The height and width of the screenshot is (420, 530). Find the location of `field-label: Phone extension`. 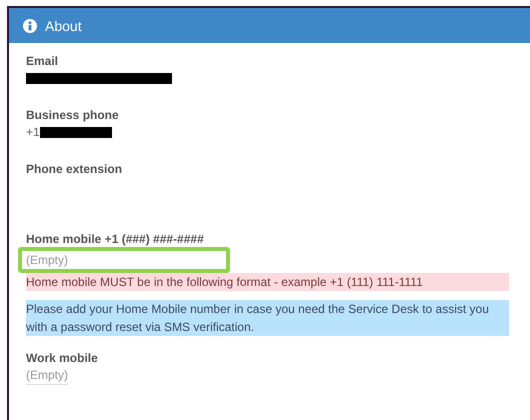

field-label: Phone extension is located at coordinates (75, 169).